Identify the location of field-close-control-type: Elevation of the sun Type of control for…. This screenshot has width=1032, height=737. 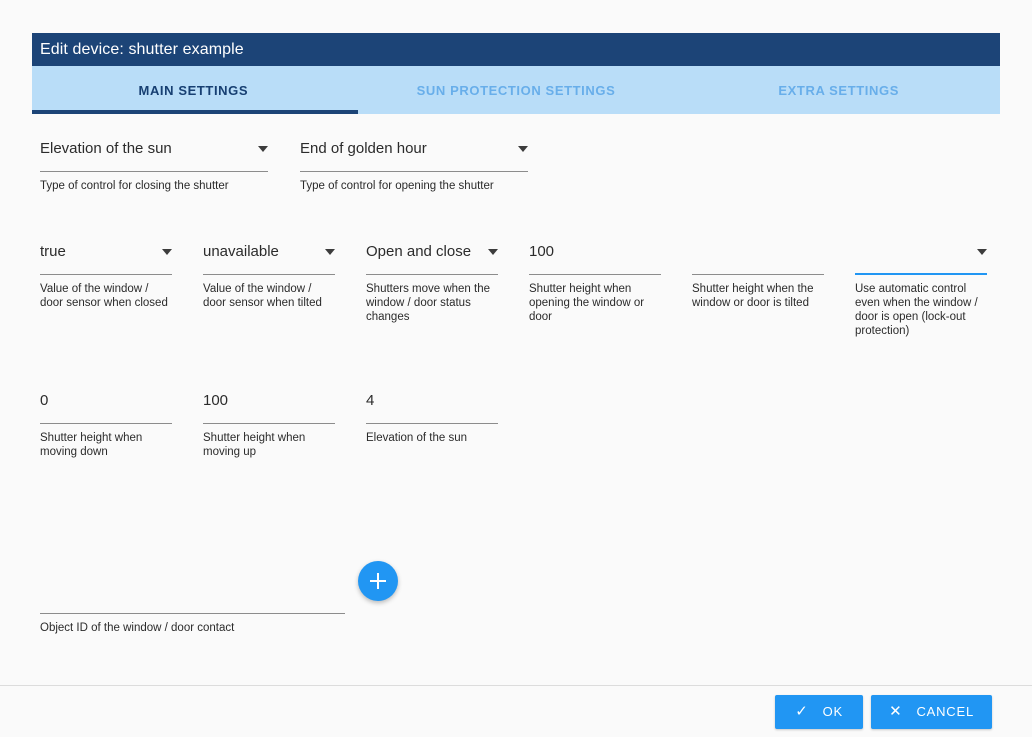
(154, 166).